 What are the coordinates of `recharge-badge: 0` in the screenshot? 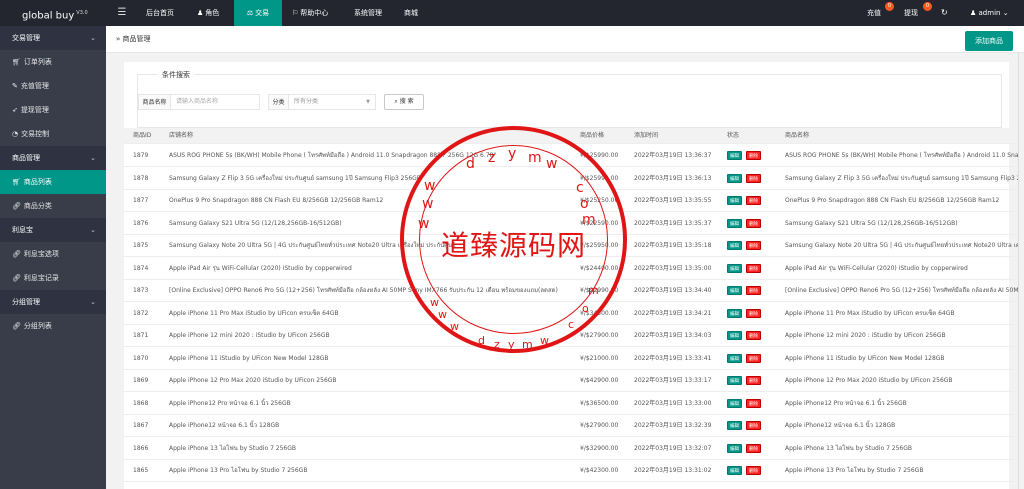 It's located at (889, 6).